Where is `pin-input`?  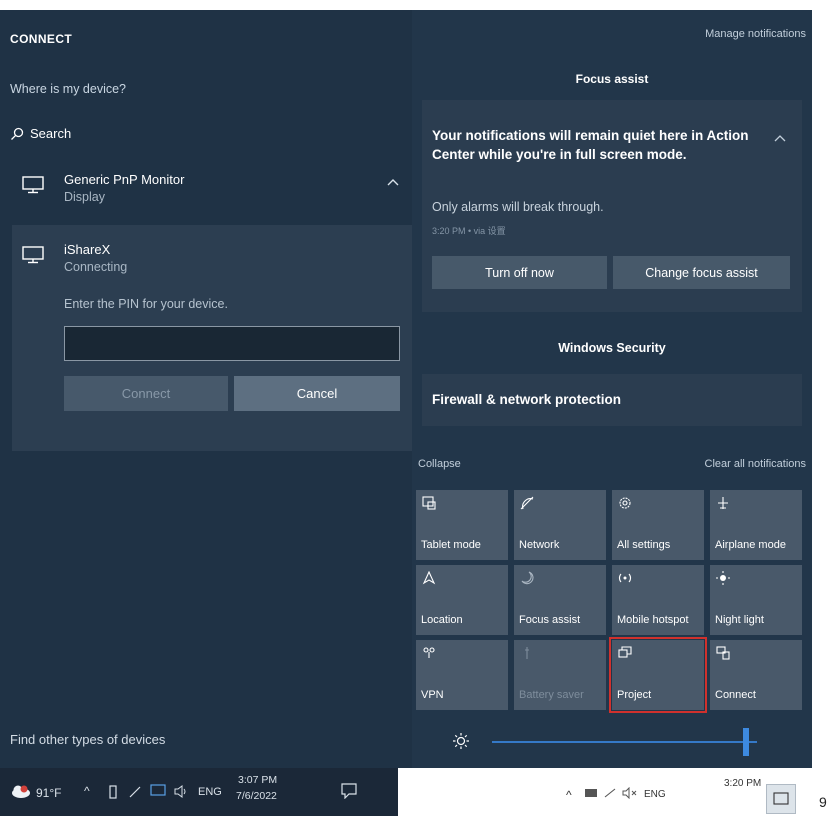 pin-input is located at coordinates (232, 343).